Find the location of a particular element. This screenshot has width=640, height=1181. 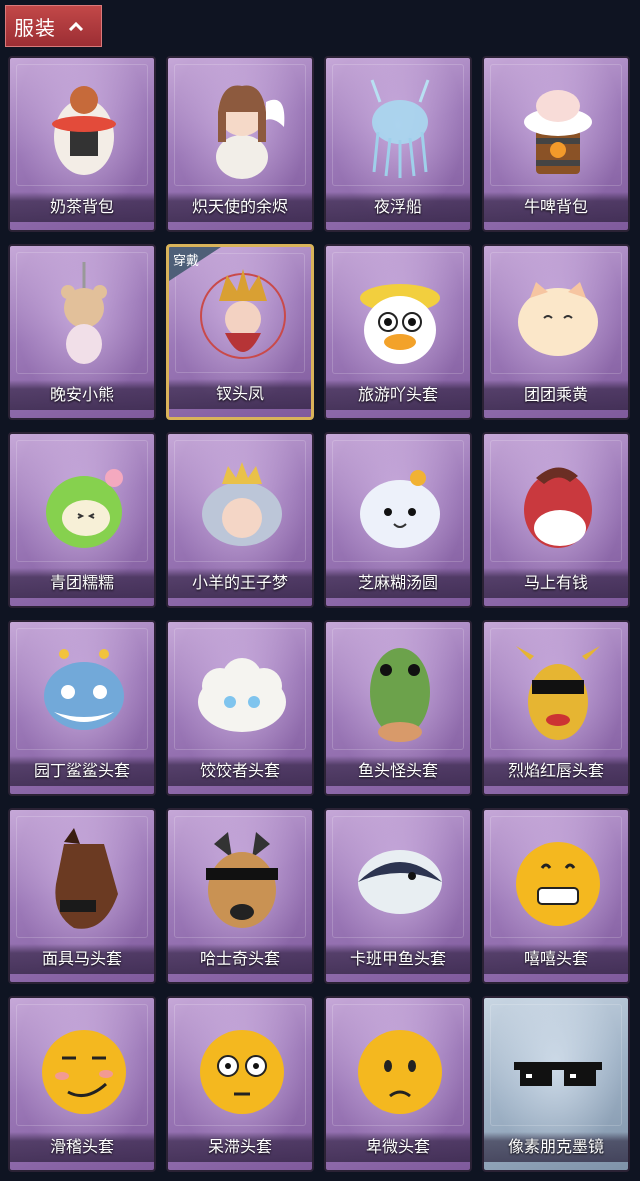

grin-emoji-head-icon is located at coordinates (558, 879).